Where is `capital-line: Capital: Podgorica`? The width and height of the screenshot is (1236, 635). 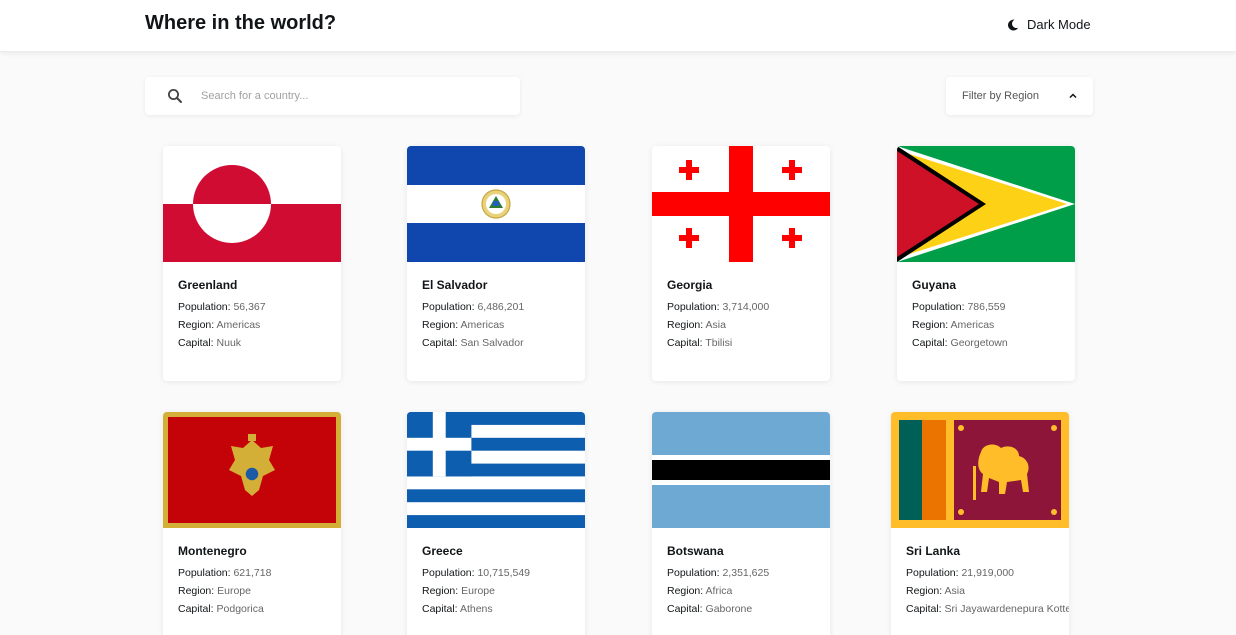
capital-line: Capital: Podgorica is located at coordinates (221, 609).